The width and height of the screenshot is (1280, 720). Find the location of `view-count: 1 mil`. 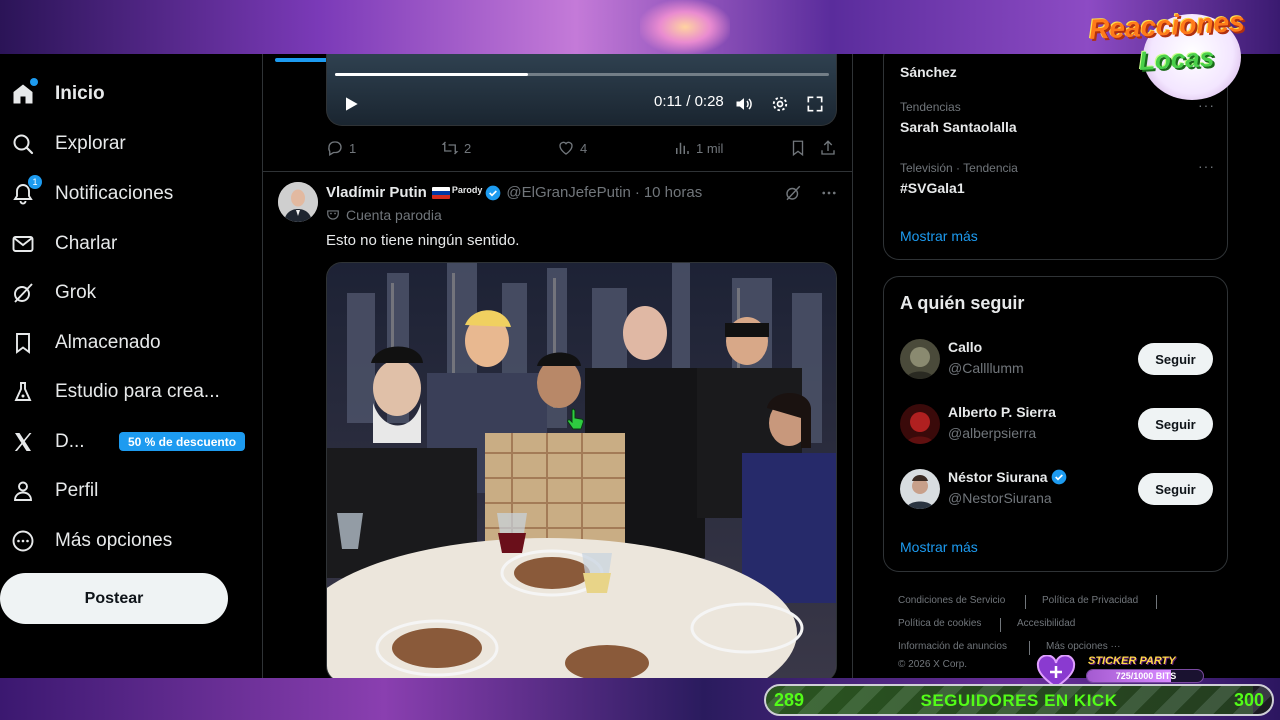

view-count: 1 mil is located at coordinates (710, 148).